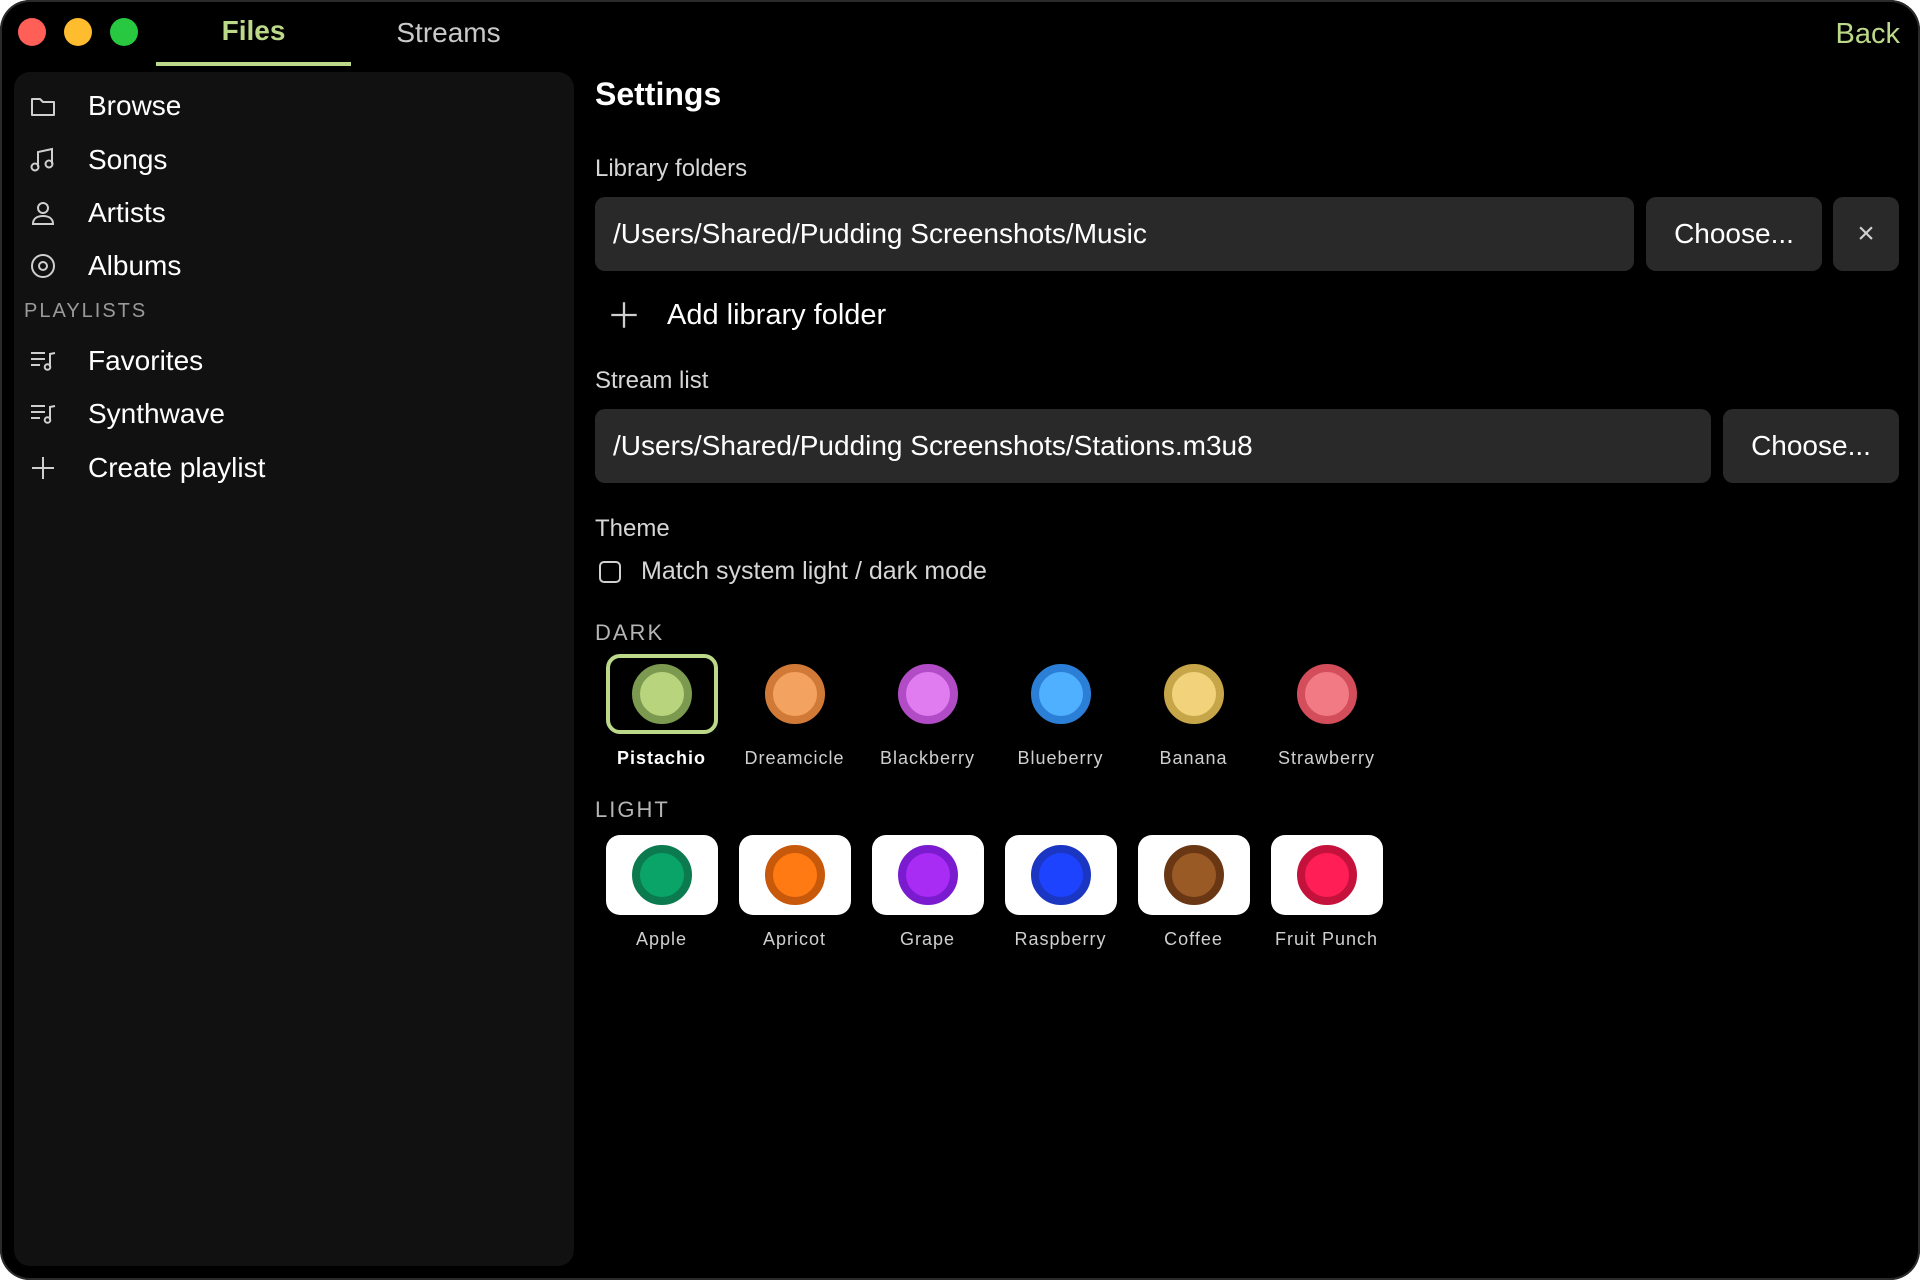 The height and width of the screenshot is (1280, 1920). I want to click on library-folder-path-field: /Users/Shared/Pudding Screenshots/Music, so click(1114, 234).